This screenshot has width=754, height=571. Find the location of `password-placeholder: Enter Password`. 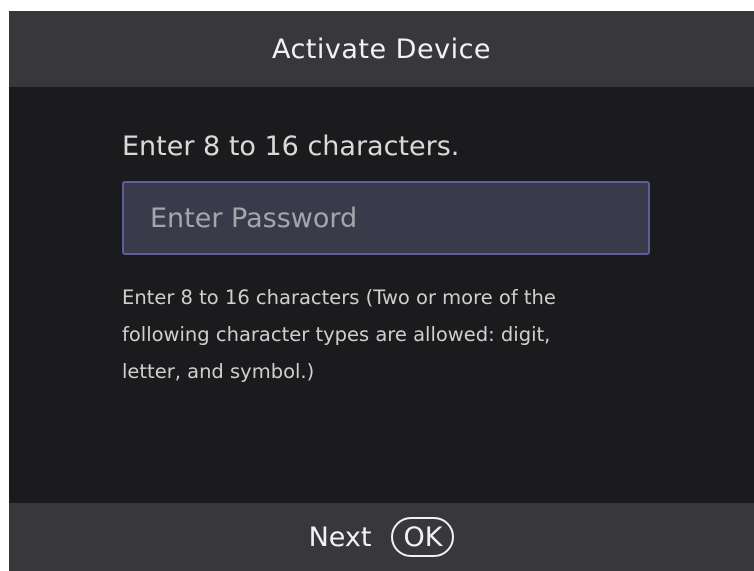

password-placeholder: Enter Password is located at coordinates (254, 218).